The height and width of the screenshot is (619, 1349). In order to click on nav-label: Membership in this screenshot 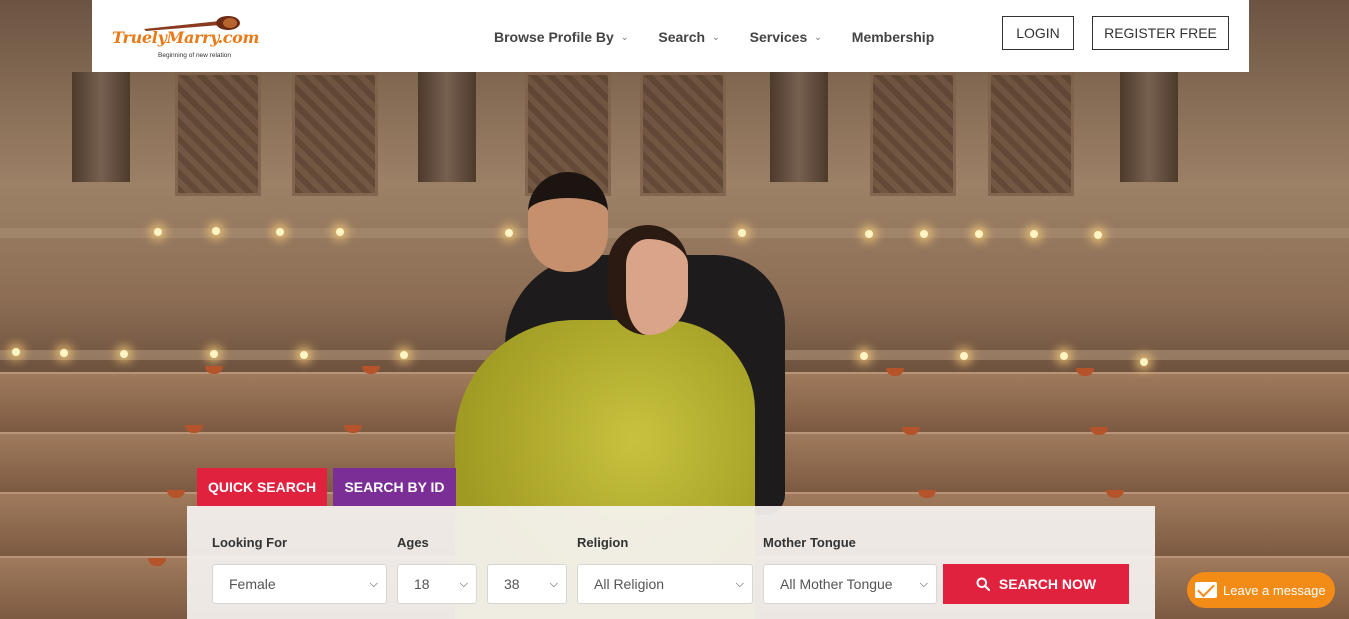, I will do `click(893, 37)`.